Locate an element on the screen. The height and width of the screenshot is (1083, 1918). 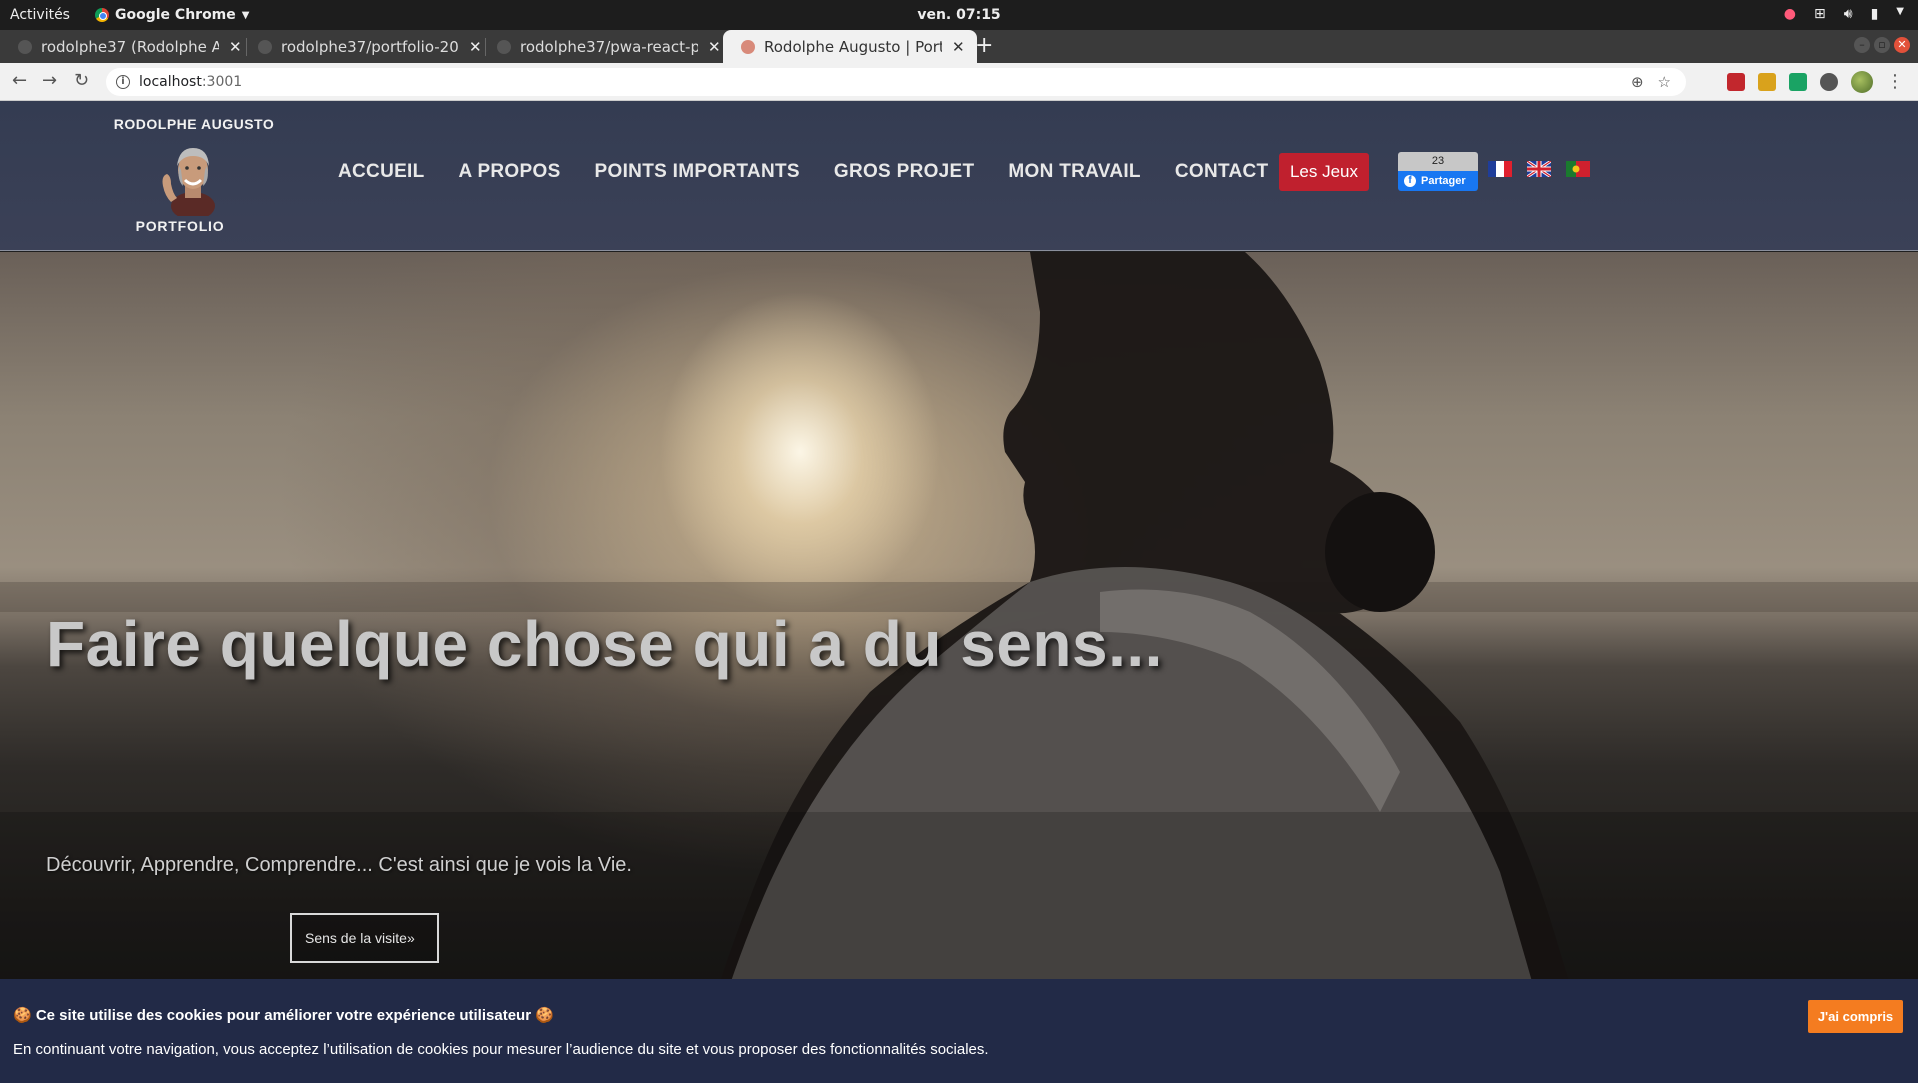
nav-link-points-importants: POINTS IMPORTANTS is located at coordinates (697, 172).